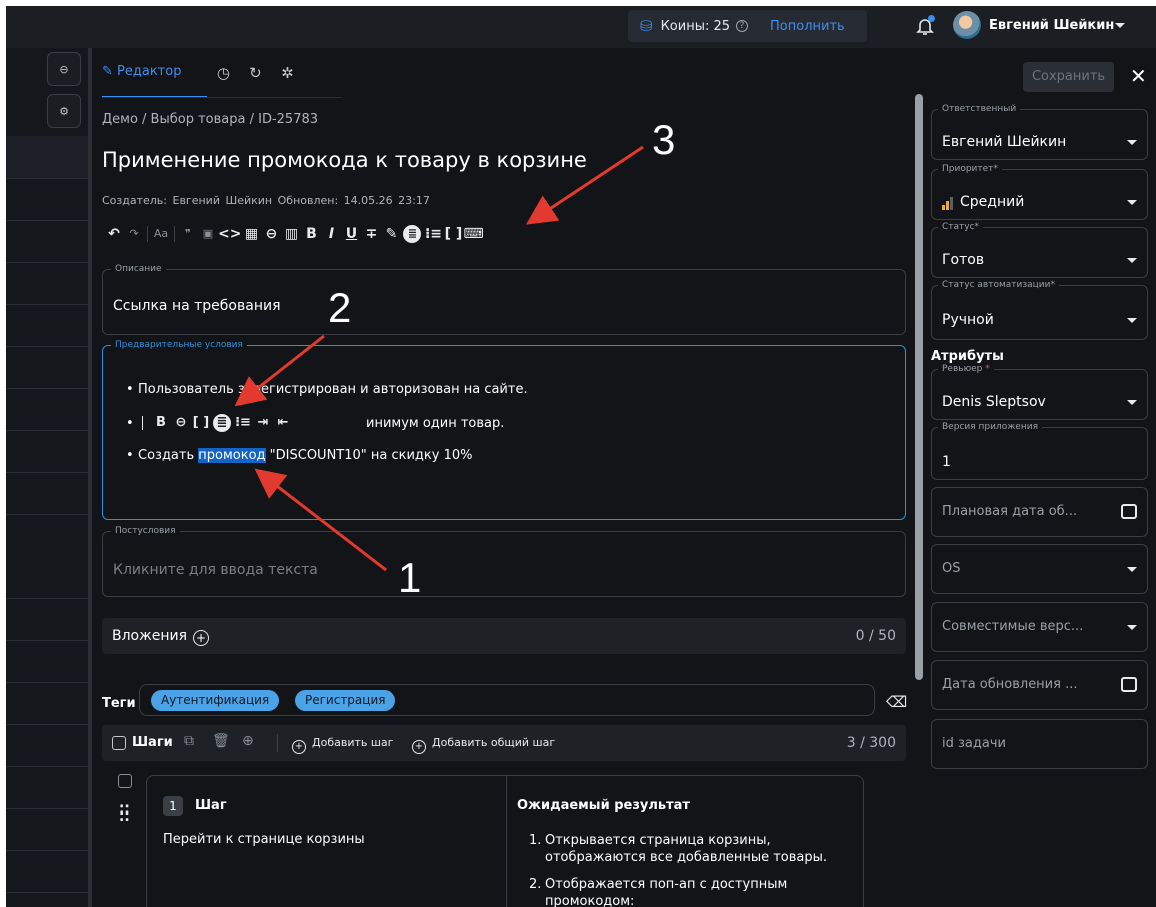 Image resolution: width=1156 pixels, height=907 pixels. Describe the element at coordinates (925, 26) in the screenshot. I see `bell-icon` at that location.